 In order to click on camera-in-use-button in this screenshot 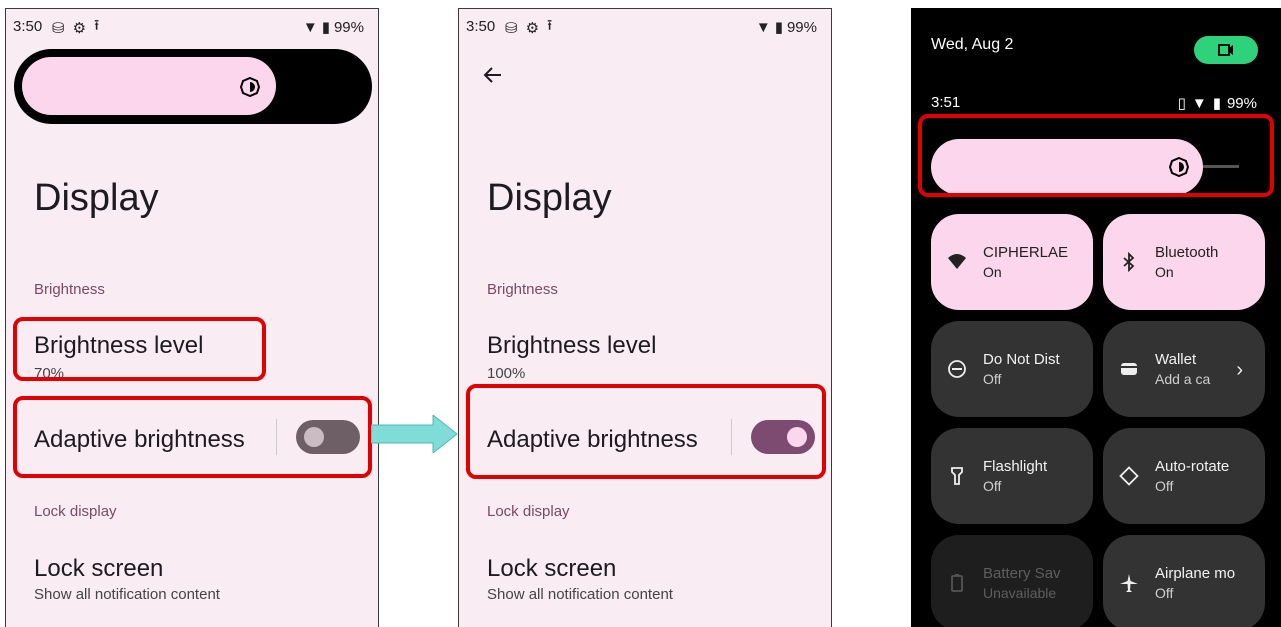, I will do `click(1226, 50)`.